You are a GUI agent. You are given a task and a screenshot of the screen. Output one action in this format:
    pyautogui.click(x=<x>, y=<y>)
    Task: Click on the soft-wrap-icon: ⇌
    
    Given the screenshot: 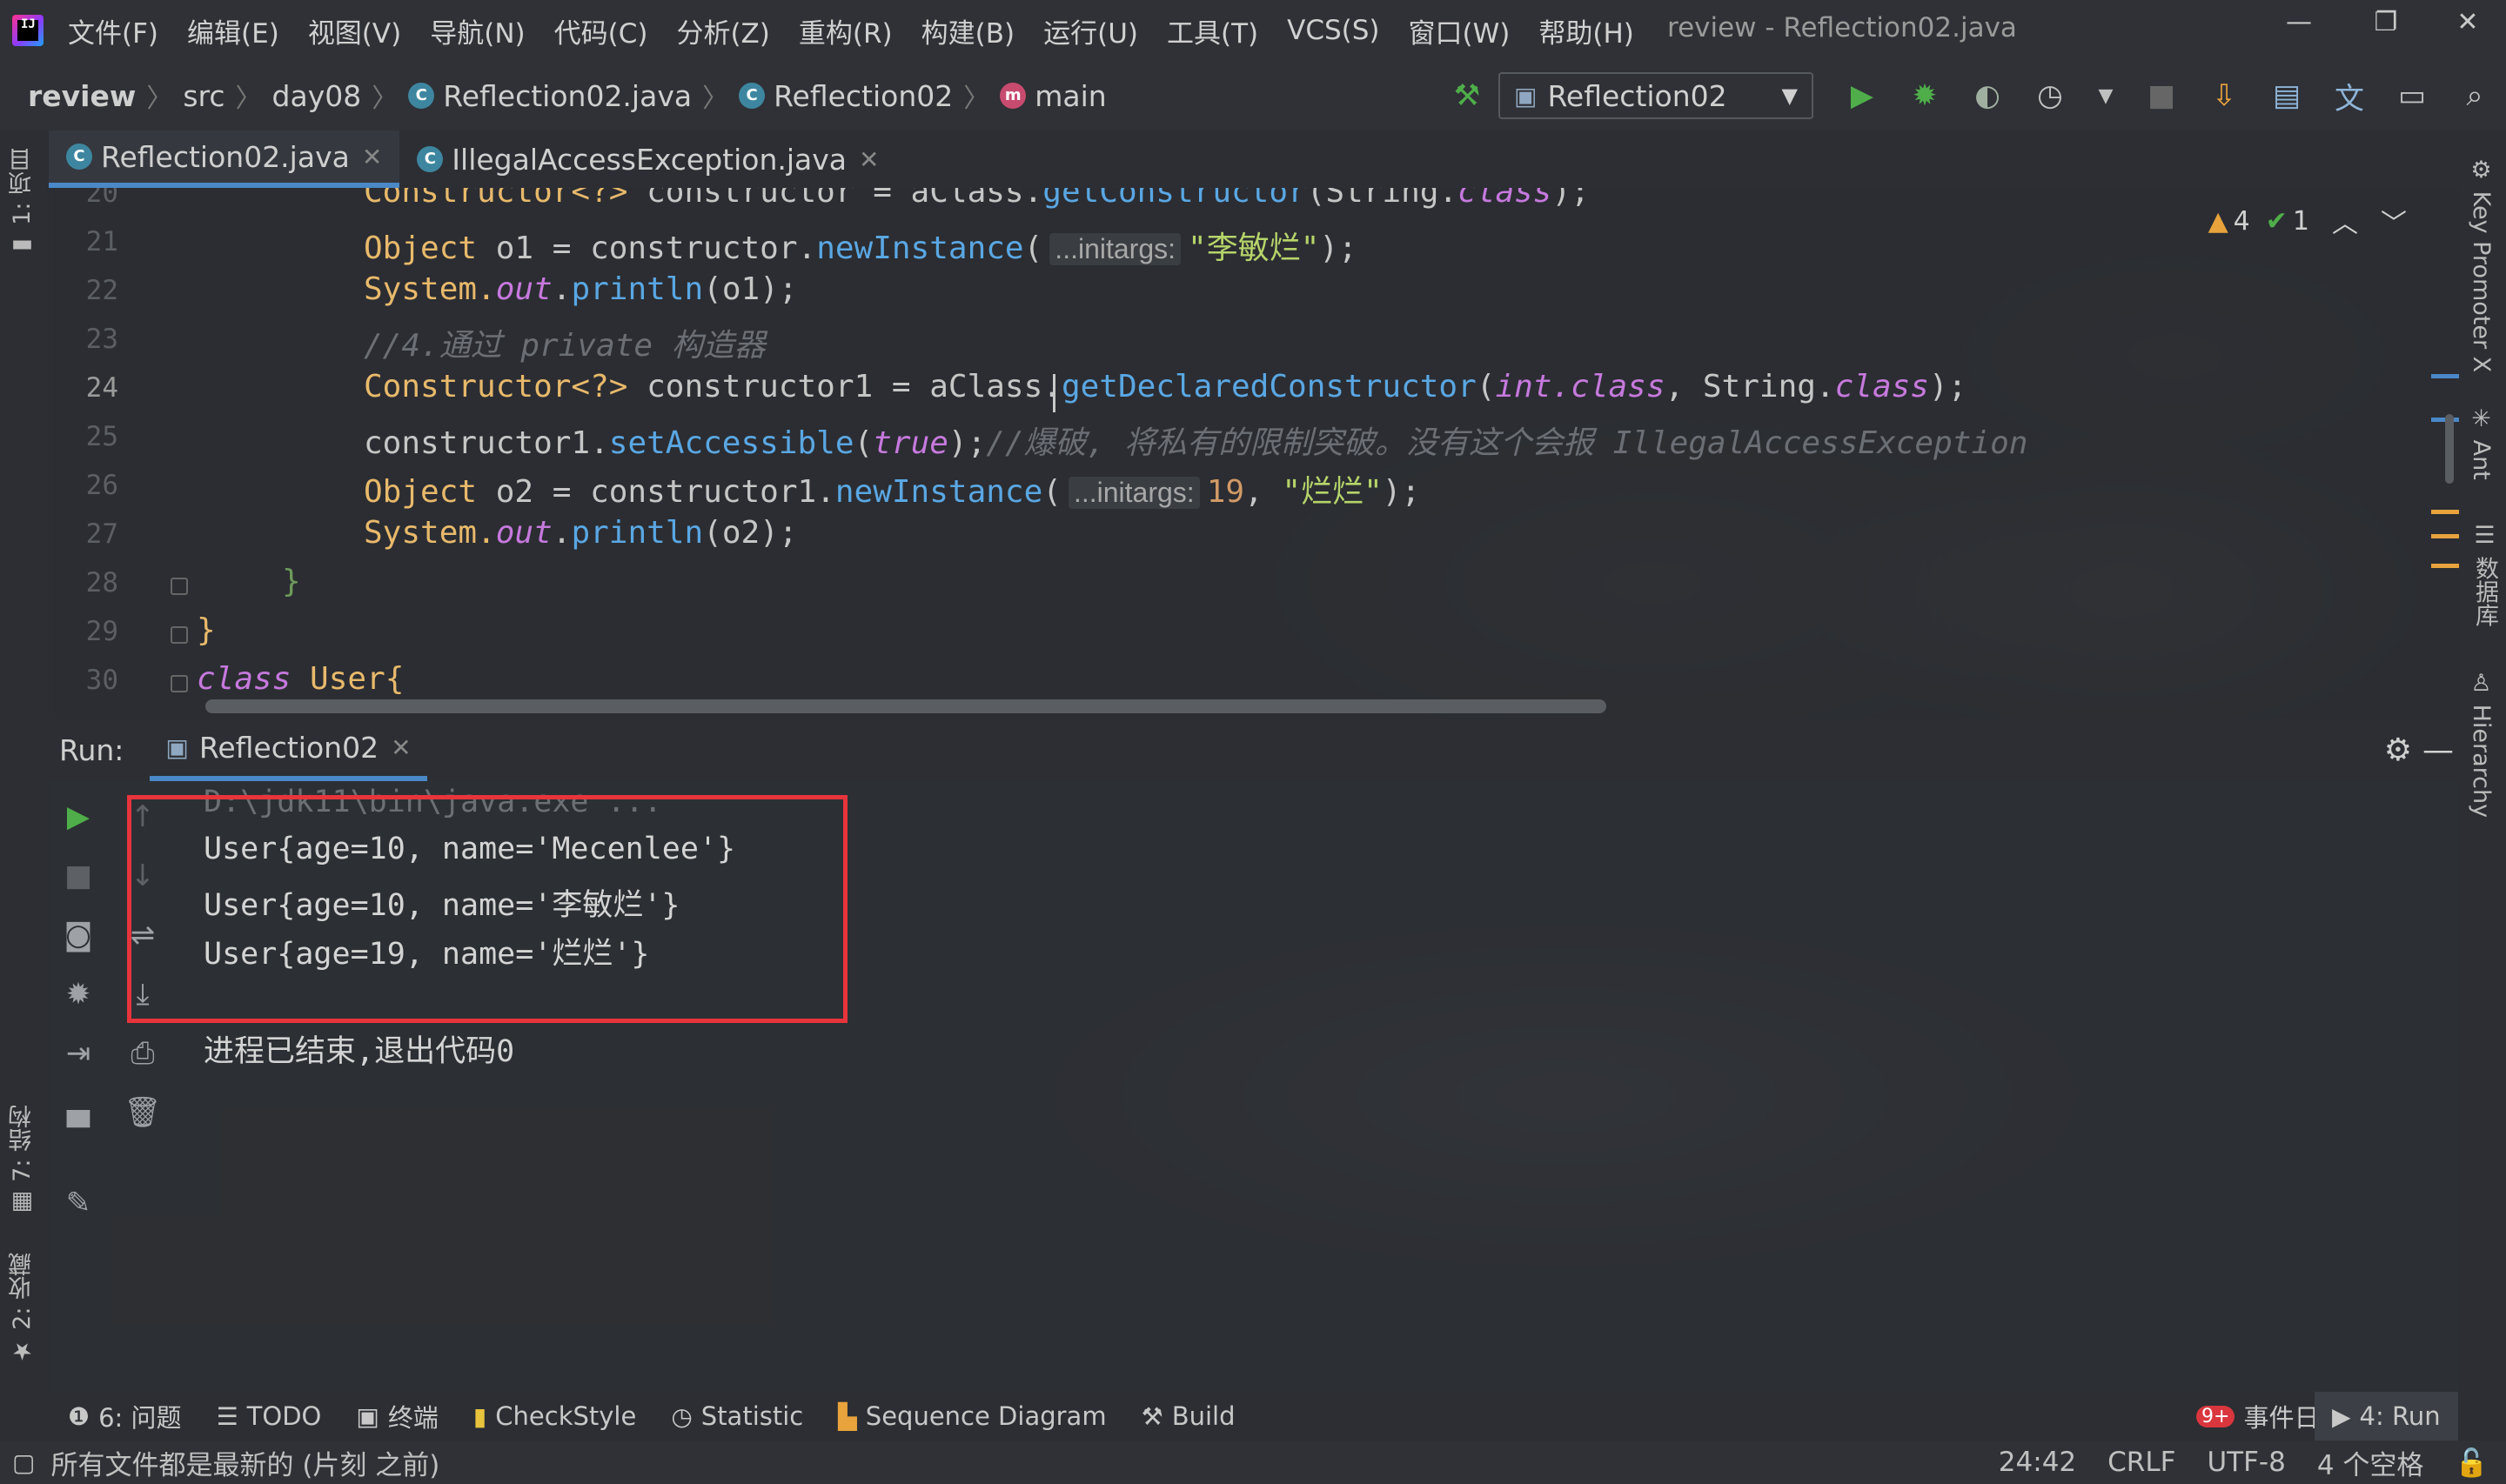 What is the action you would take?
    pyautogui.click(x=143, y=935)
    